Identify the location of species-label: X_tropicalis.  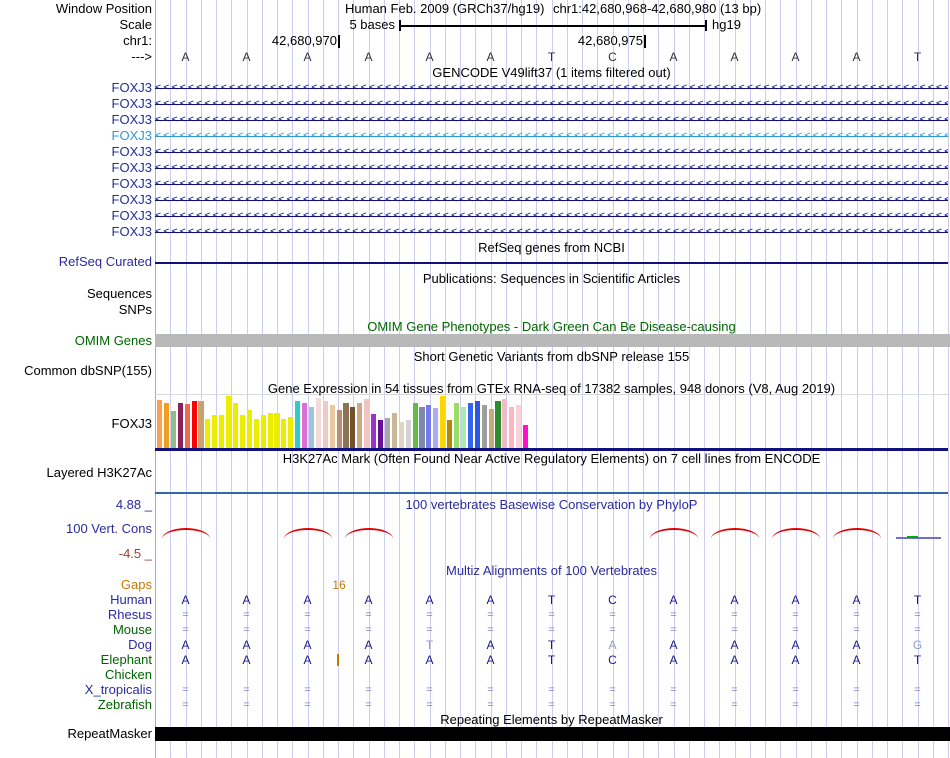
(118, 690).